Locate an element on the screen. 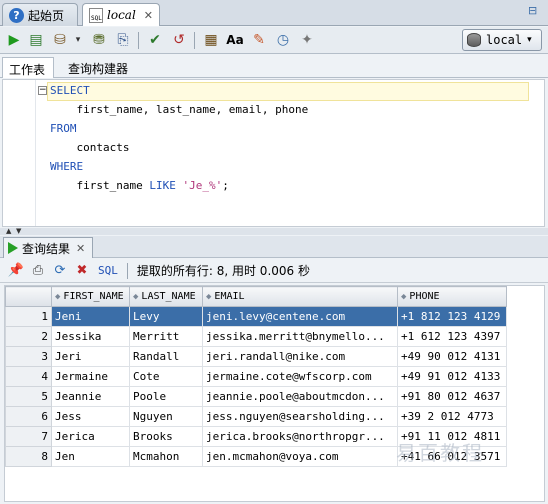 This screenshot has width=548, height=504. chevron-down-icon: ▾ is located at coordinates (78, 40).